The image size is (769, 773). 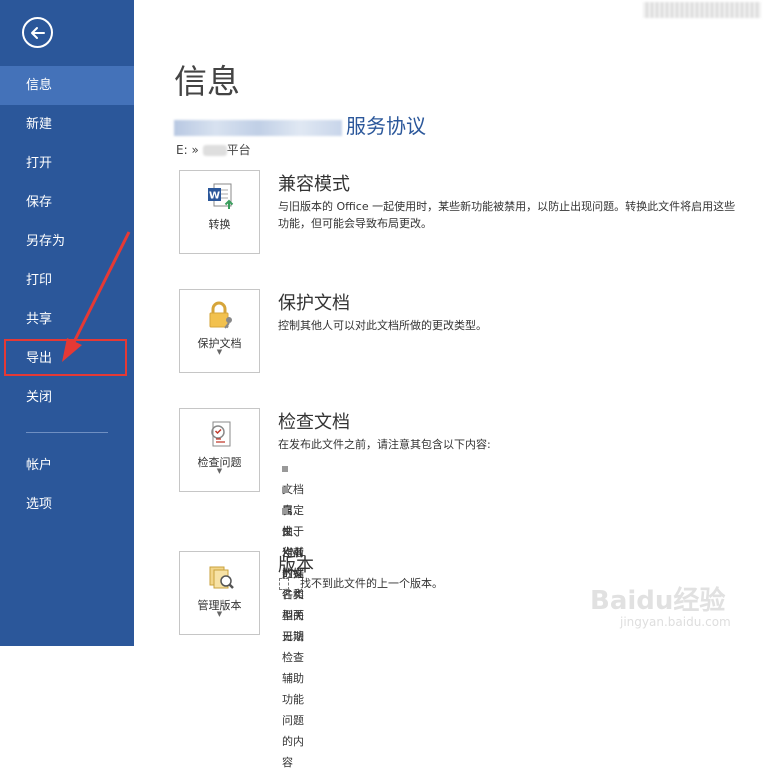 I want to click on nav-item-new: 新建, so click(x=67, y=124).